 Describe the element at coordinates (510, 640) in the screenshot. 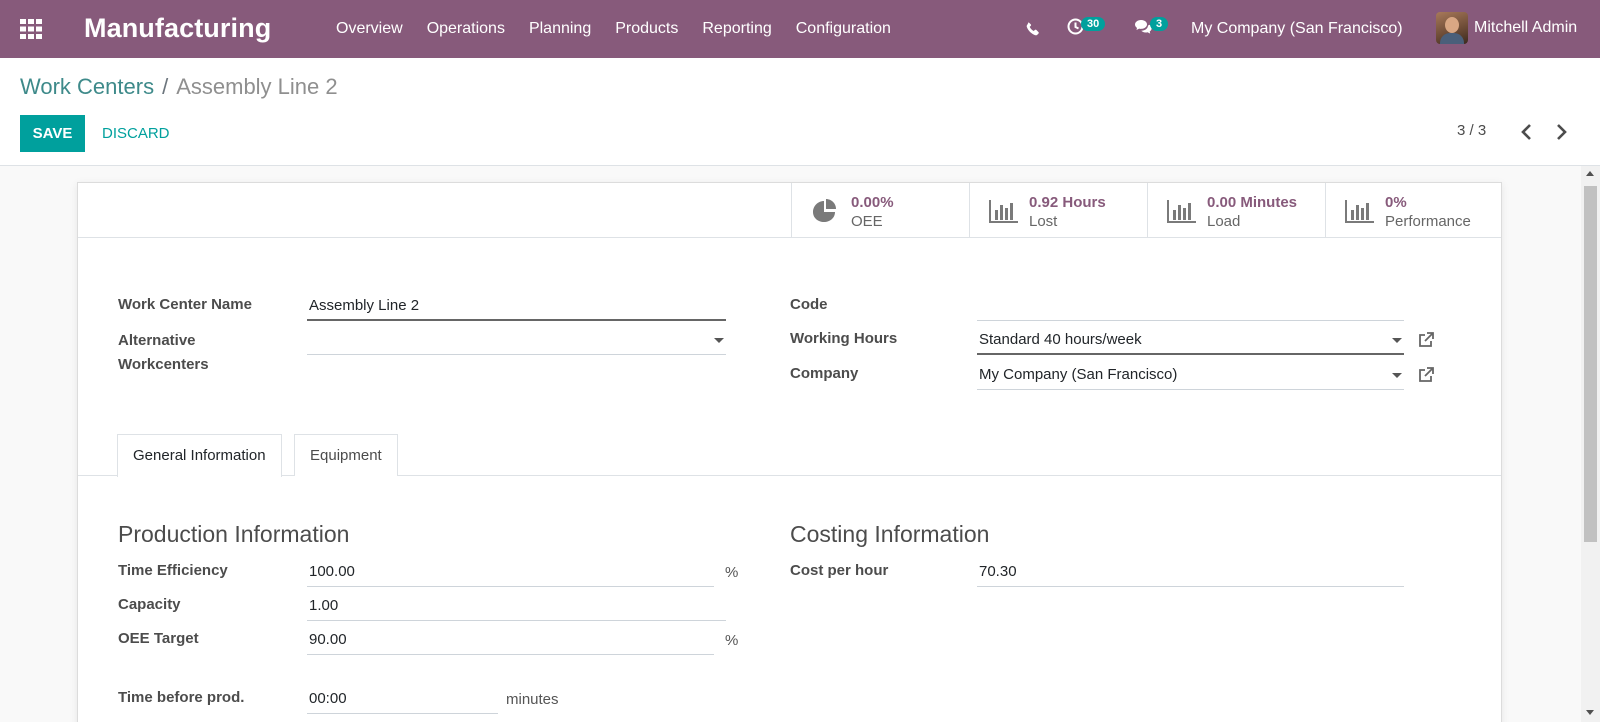

I see `oee-target-input: 90.00` at that location.